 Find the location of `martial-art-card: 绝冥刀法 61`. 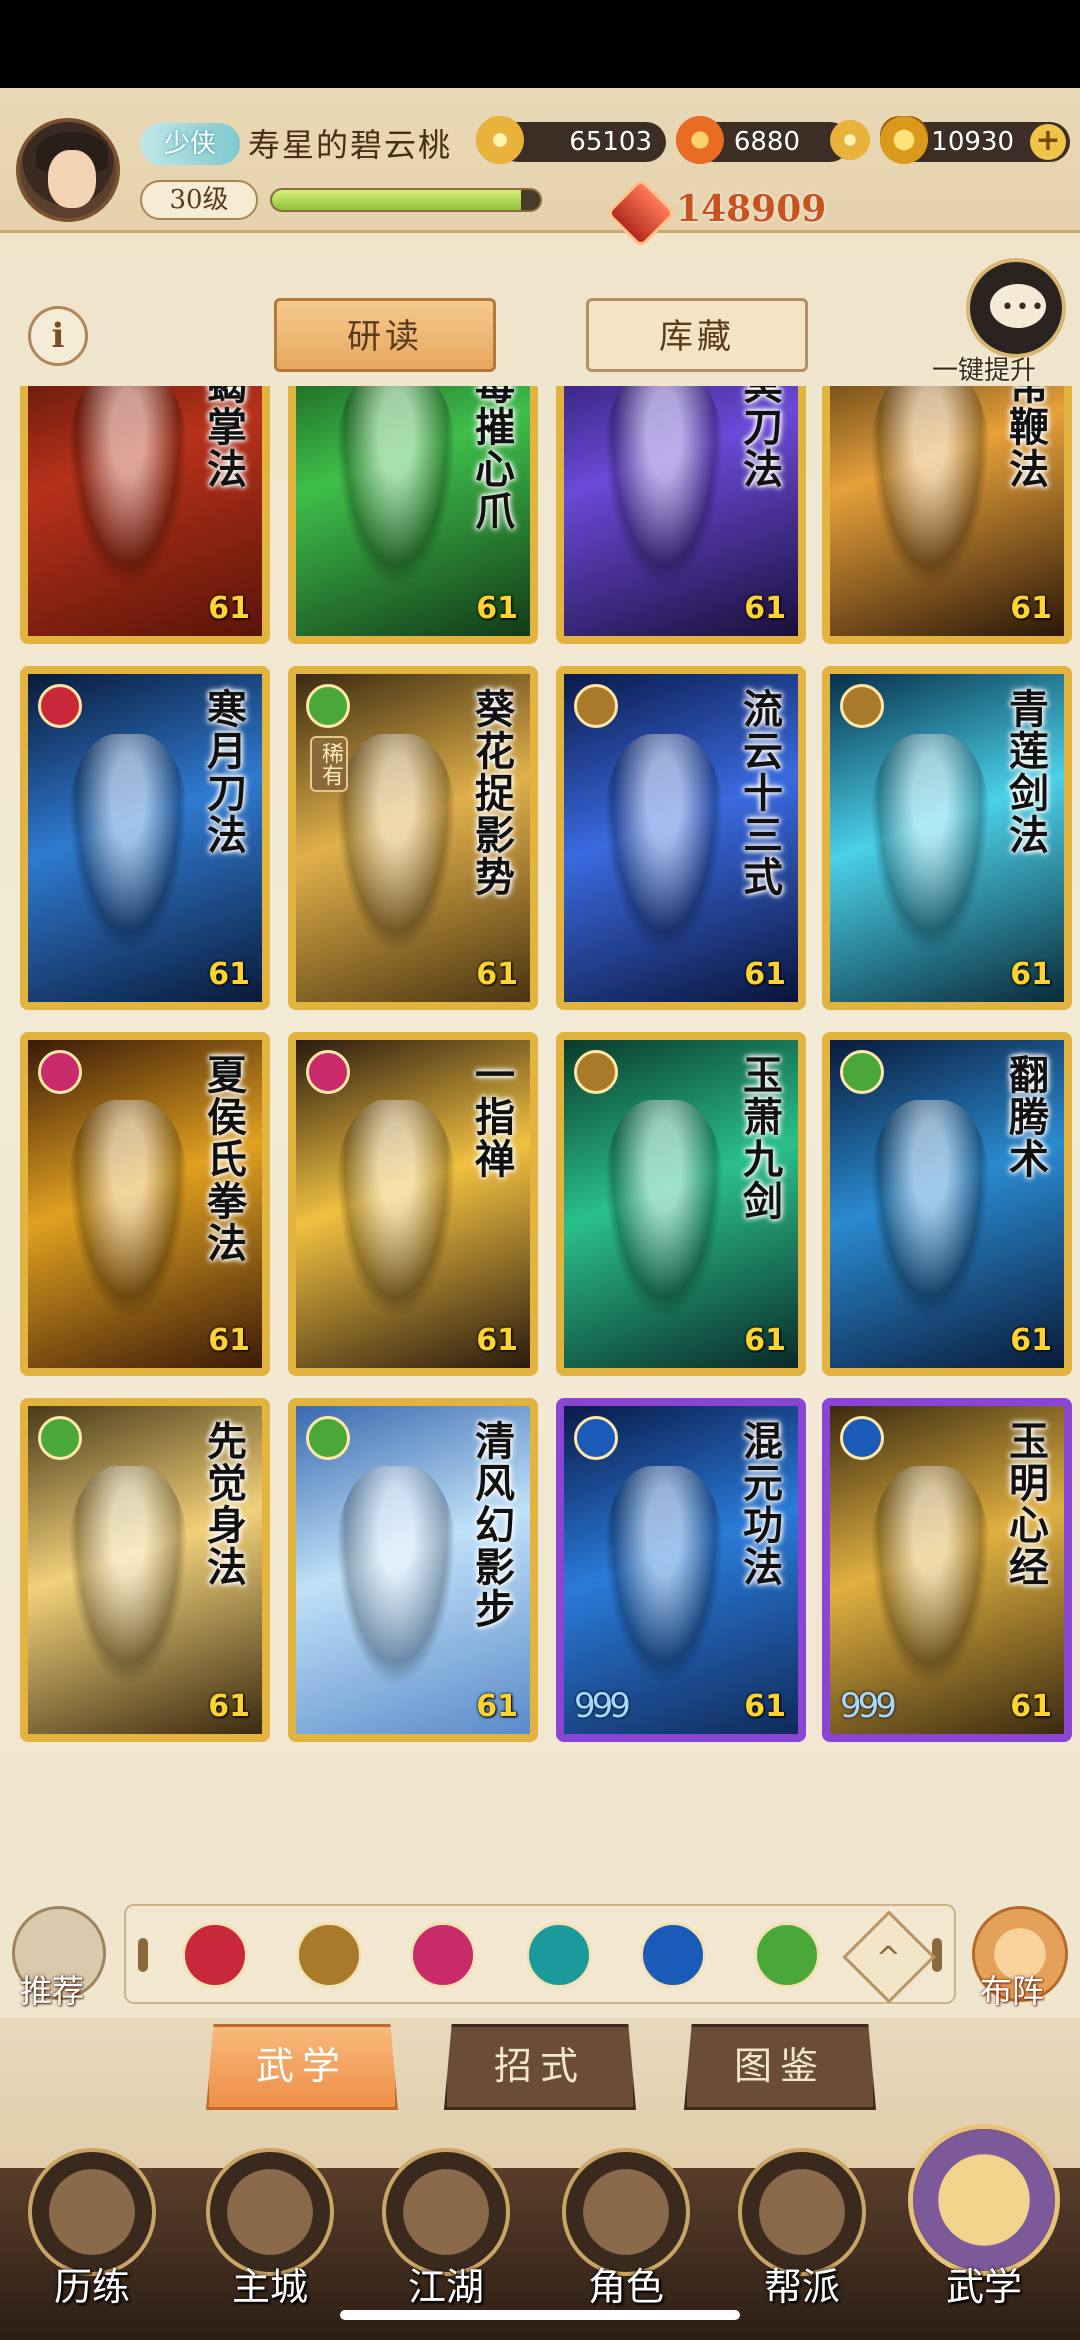

martial-art-card: 绝冥刀法 61 is located at coordinates (681, 515).